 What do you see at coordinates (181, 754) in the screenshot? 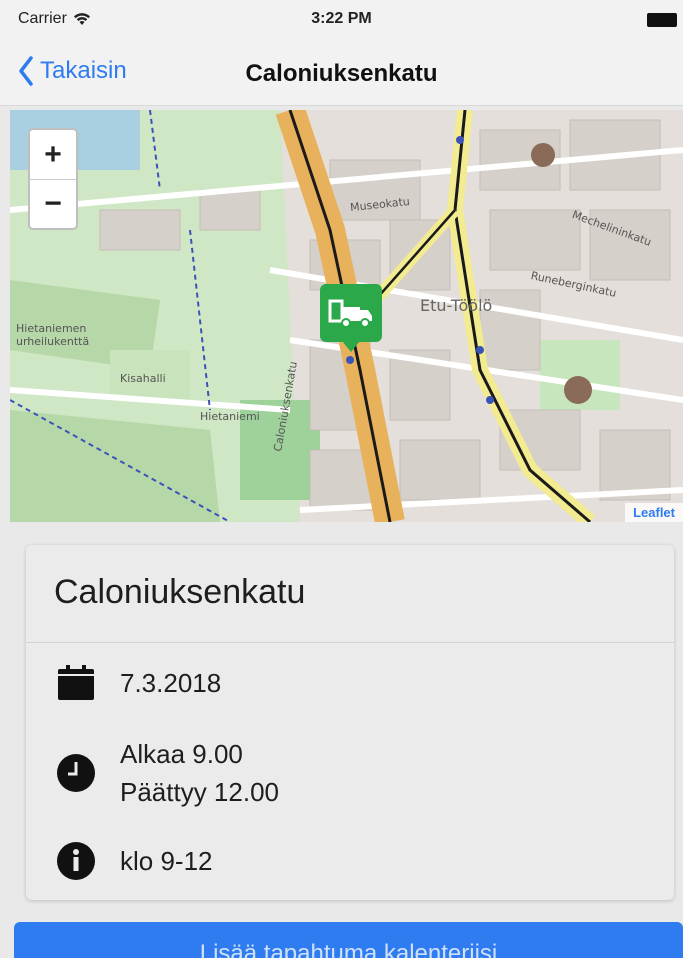
I see `event-start: Alkaa 9.00` at bounding box center [181, 754].